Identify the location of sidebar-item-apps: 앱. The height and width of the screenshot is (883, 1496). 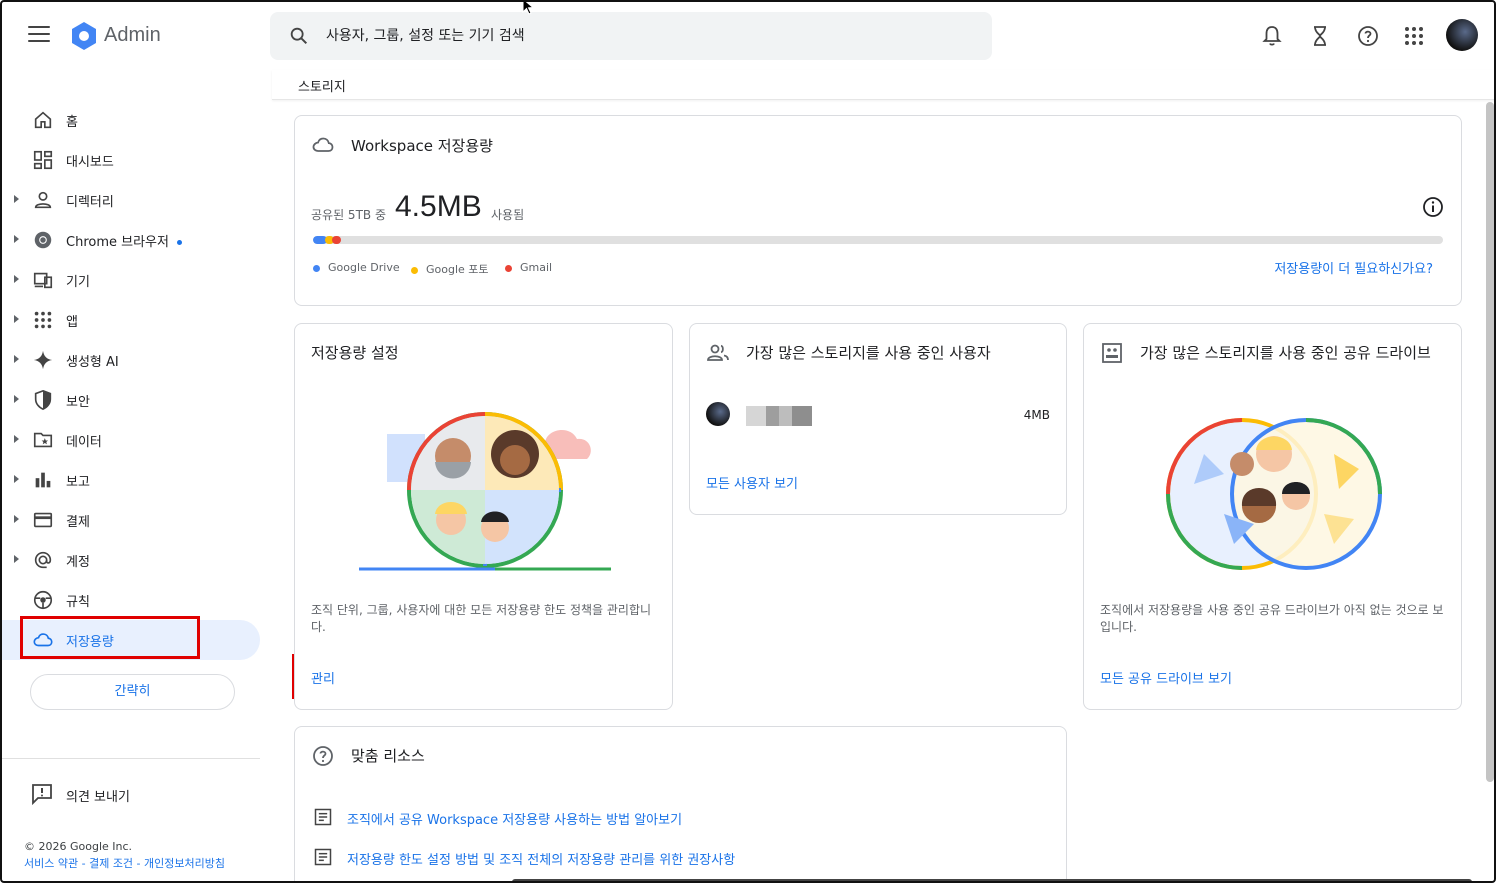
(131, 320).